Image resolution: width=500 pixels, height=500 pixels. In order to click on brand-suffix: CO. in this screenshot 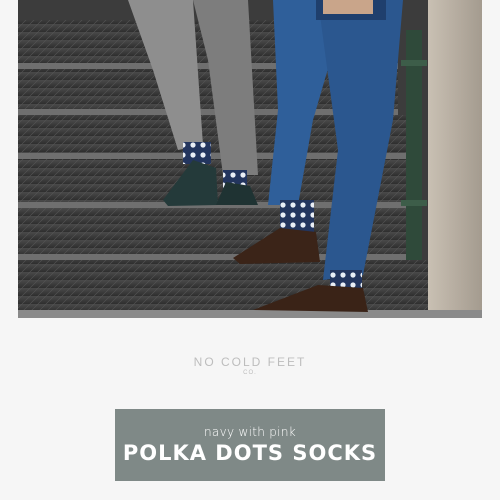, I will do `click(250, 373)`.